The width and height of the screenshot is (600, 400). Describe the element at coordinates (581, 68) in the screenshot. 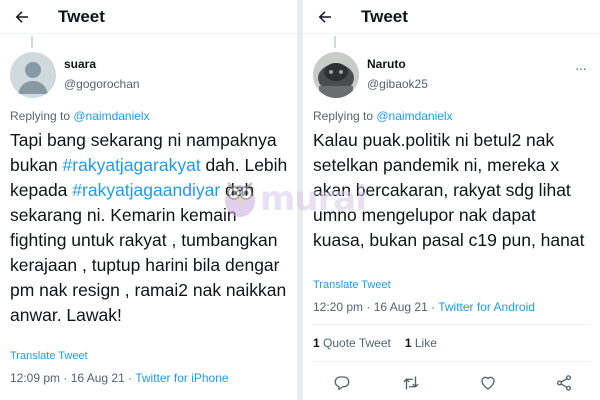

I see `more-dots-icon: ···` at that location.